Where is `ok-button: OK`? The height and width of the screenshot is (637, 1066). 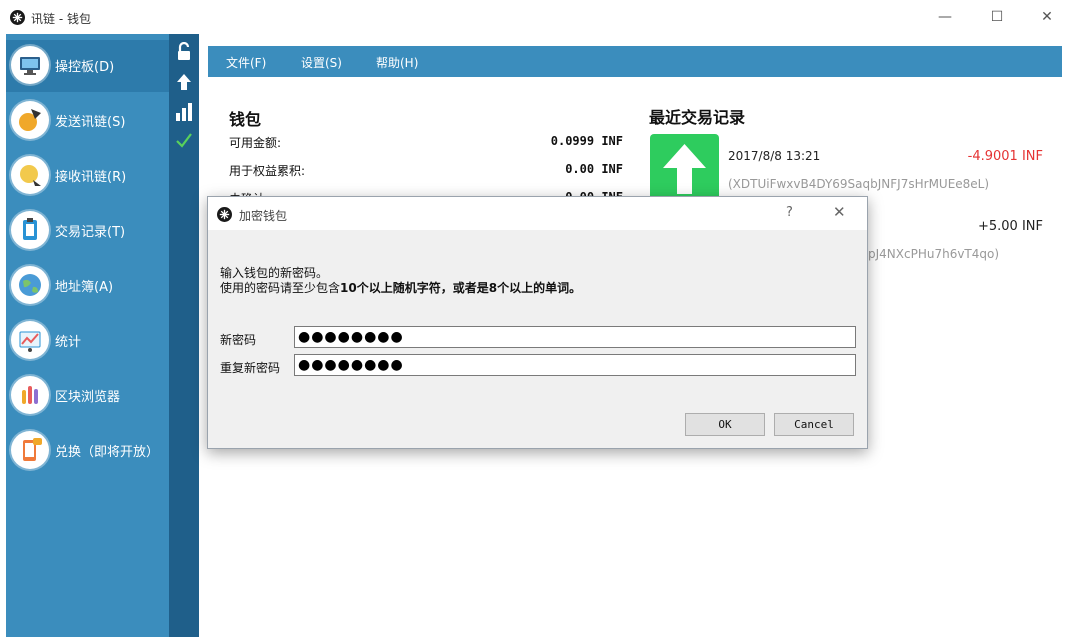
ok-button: OK is located at coordinates (725, 424).